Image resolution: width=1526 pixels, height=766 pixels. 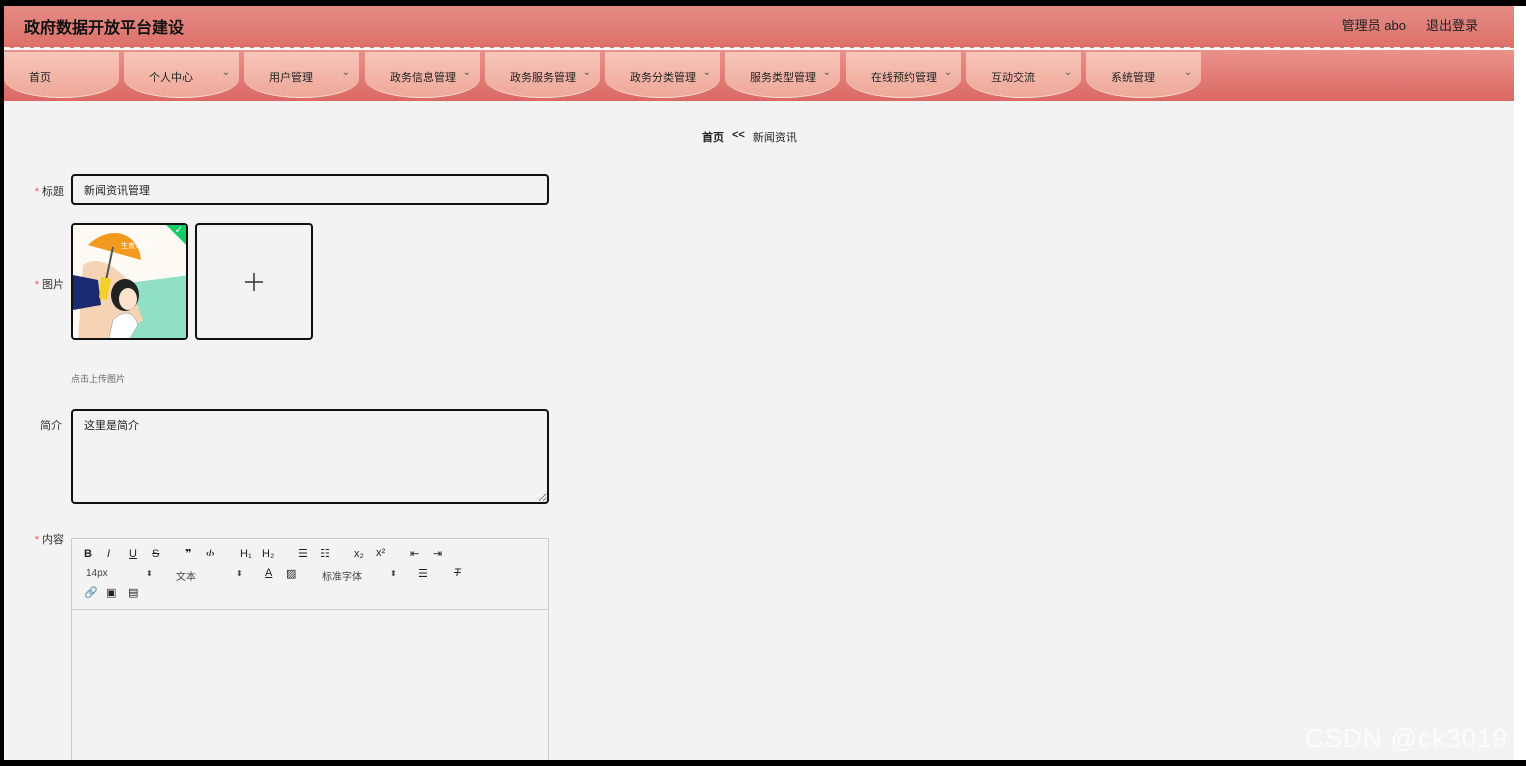 I want to click on nav-item-gov-info: 政务信息管理 ⌄, so click(x=422, y=75).